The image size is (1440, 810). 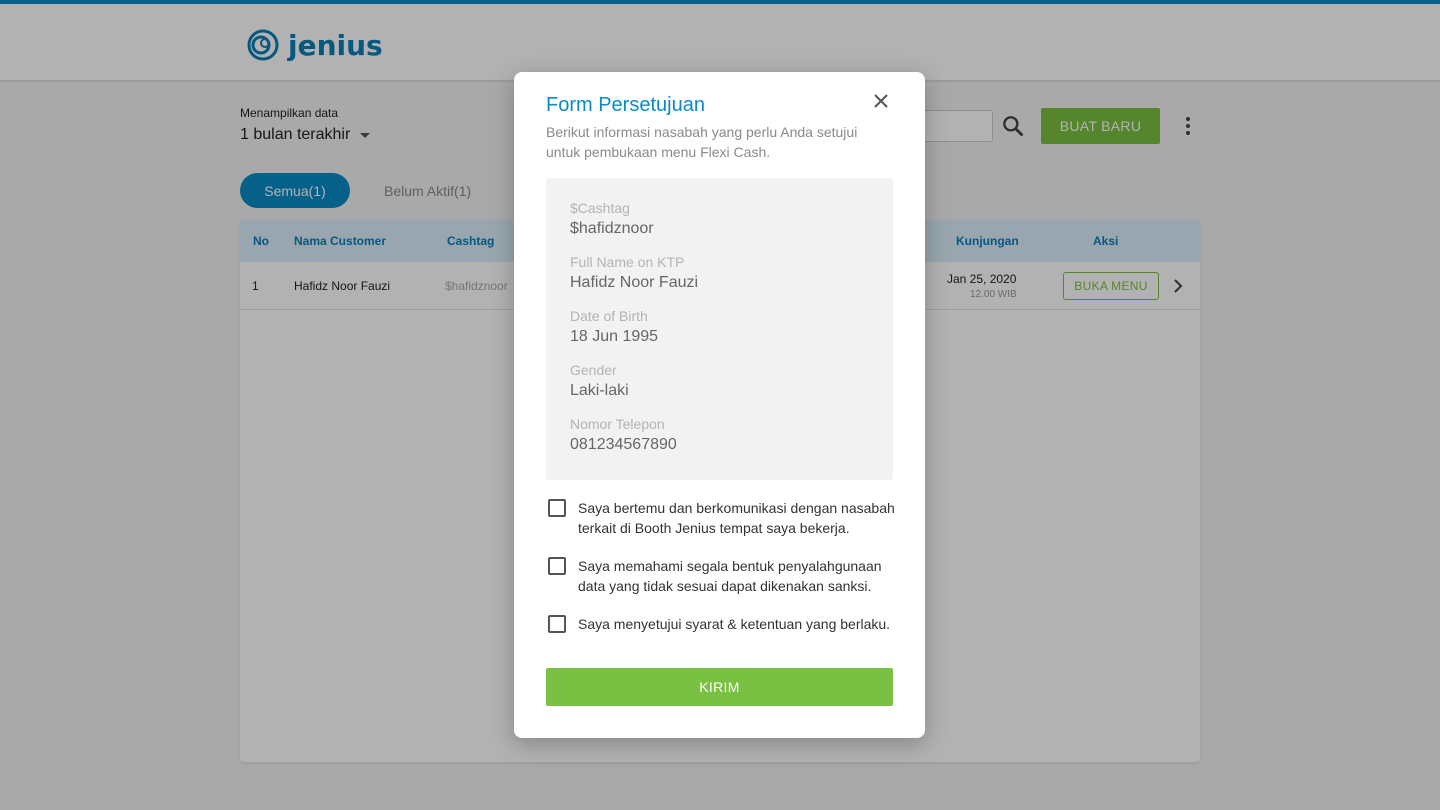 I want to click on info-label: Gender, so click(x=593, y=370).